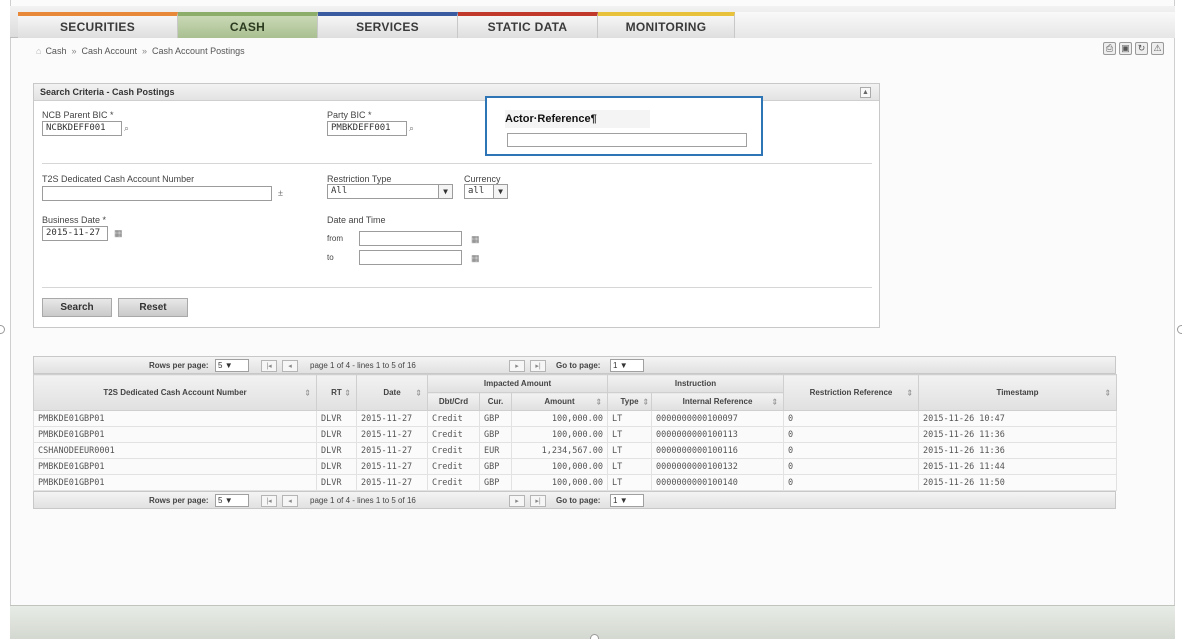 The height and width of the screenshot is (639, 1182). What do you see at coordinates (75, 233) in the screenshot?
I see `business-date-input: 2015-11-27` at bounding box center [75, 233].